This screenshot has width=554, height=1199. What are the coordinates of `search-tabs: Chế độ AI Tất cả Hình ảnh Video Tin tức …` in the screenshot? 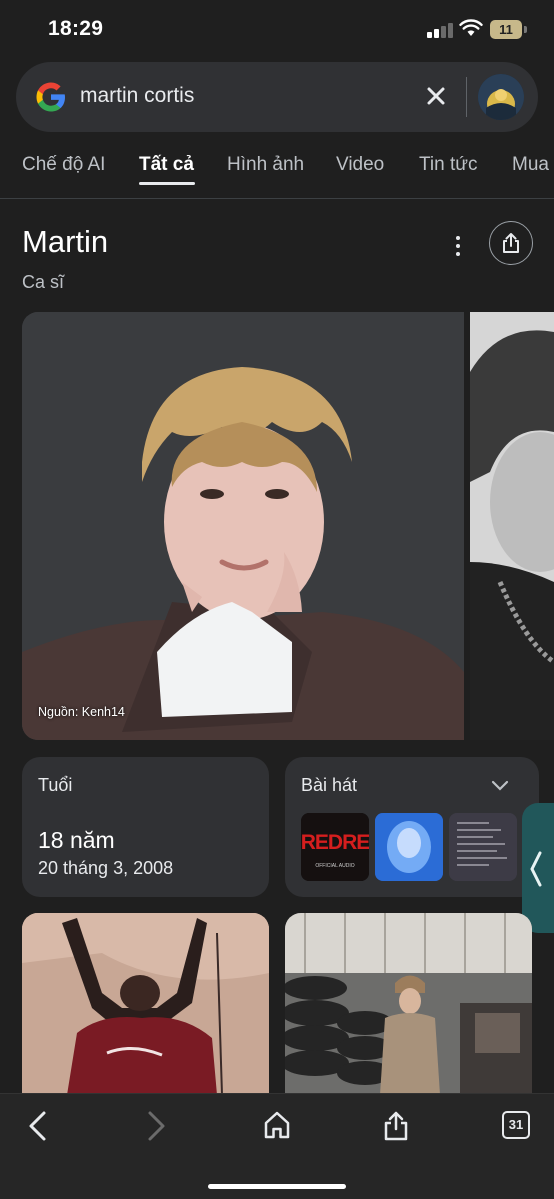 It's located at (277, 170).